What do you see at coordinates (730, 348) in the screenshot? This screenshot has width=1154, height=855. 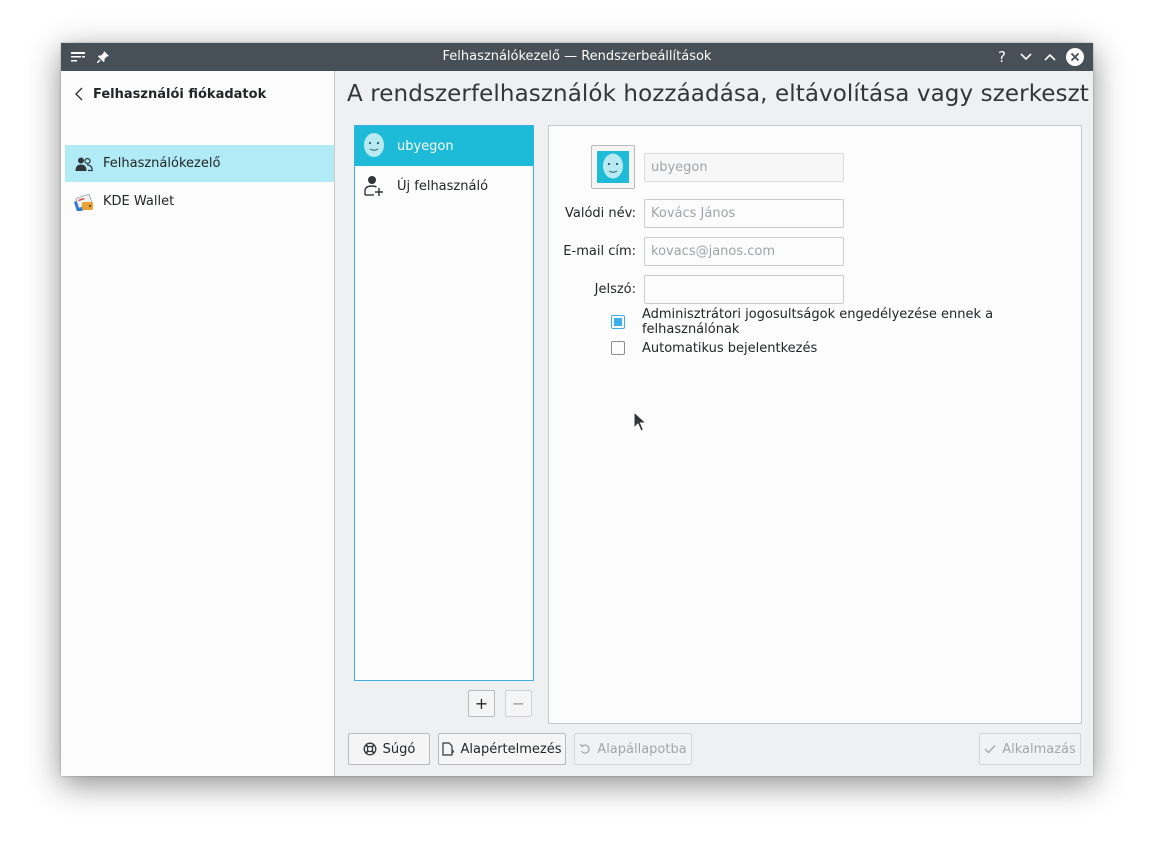 I see `autologin-checkbox-label: Automatikus bejelentkezés` at bounding box center [730, 348].